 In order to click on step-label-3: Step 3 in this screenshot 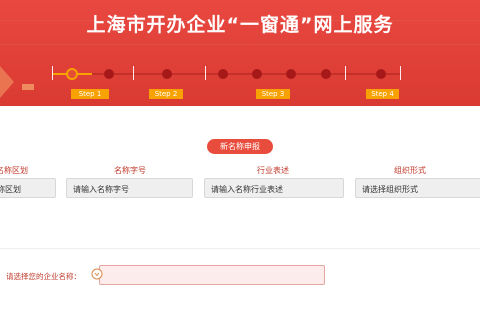, I will do `click(273, 94)`.